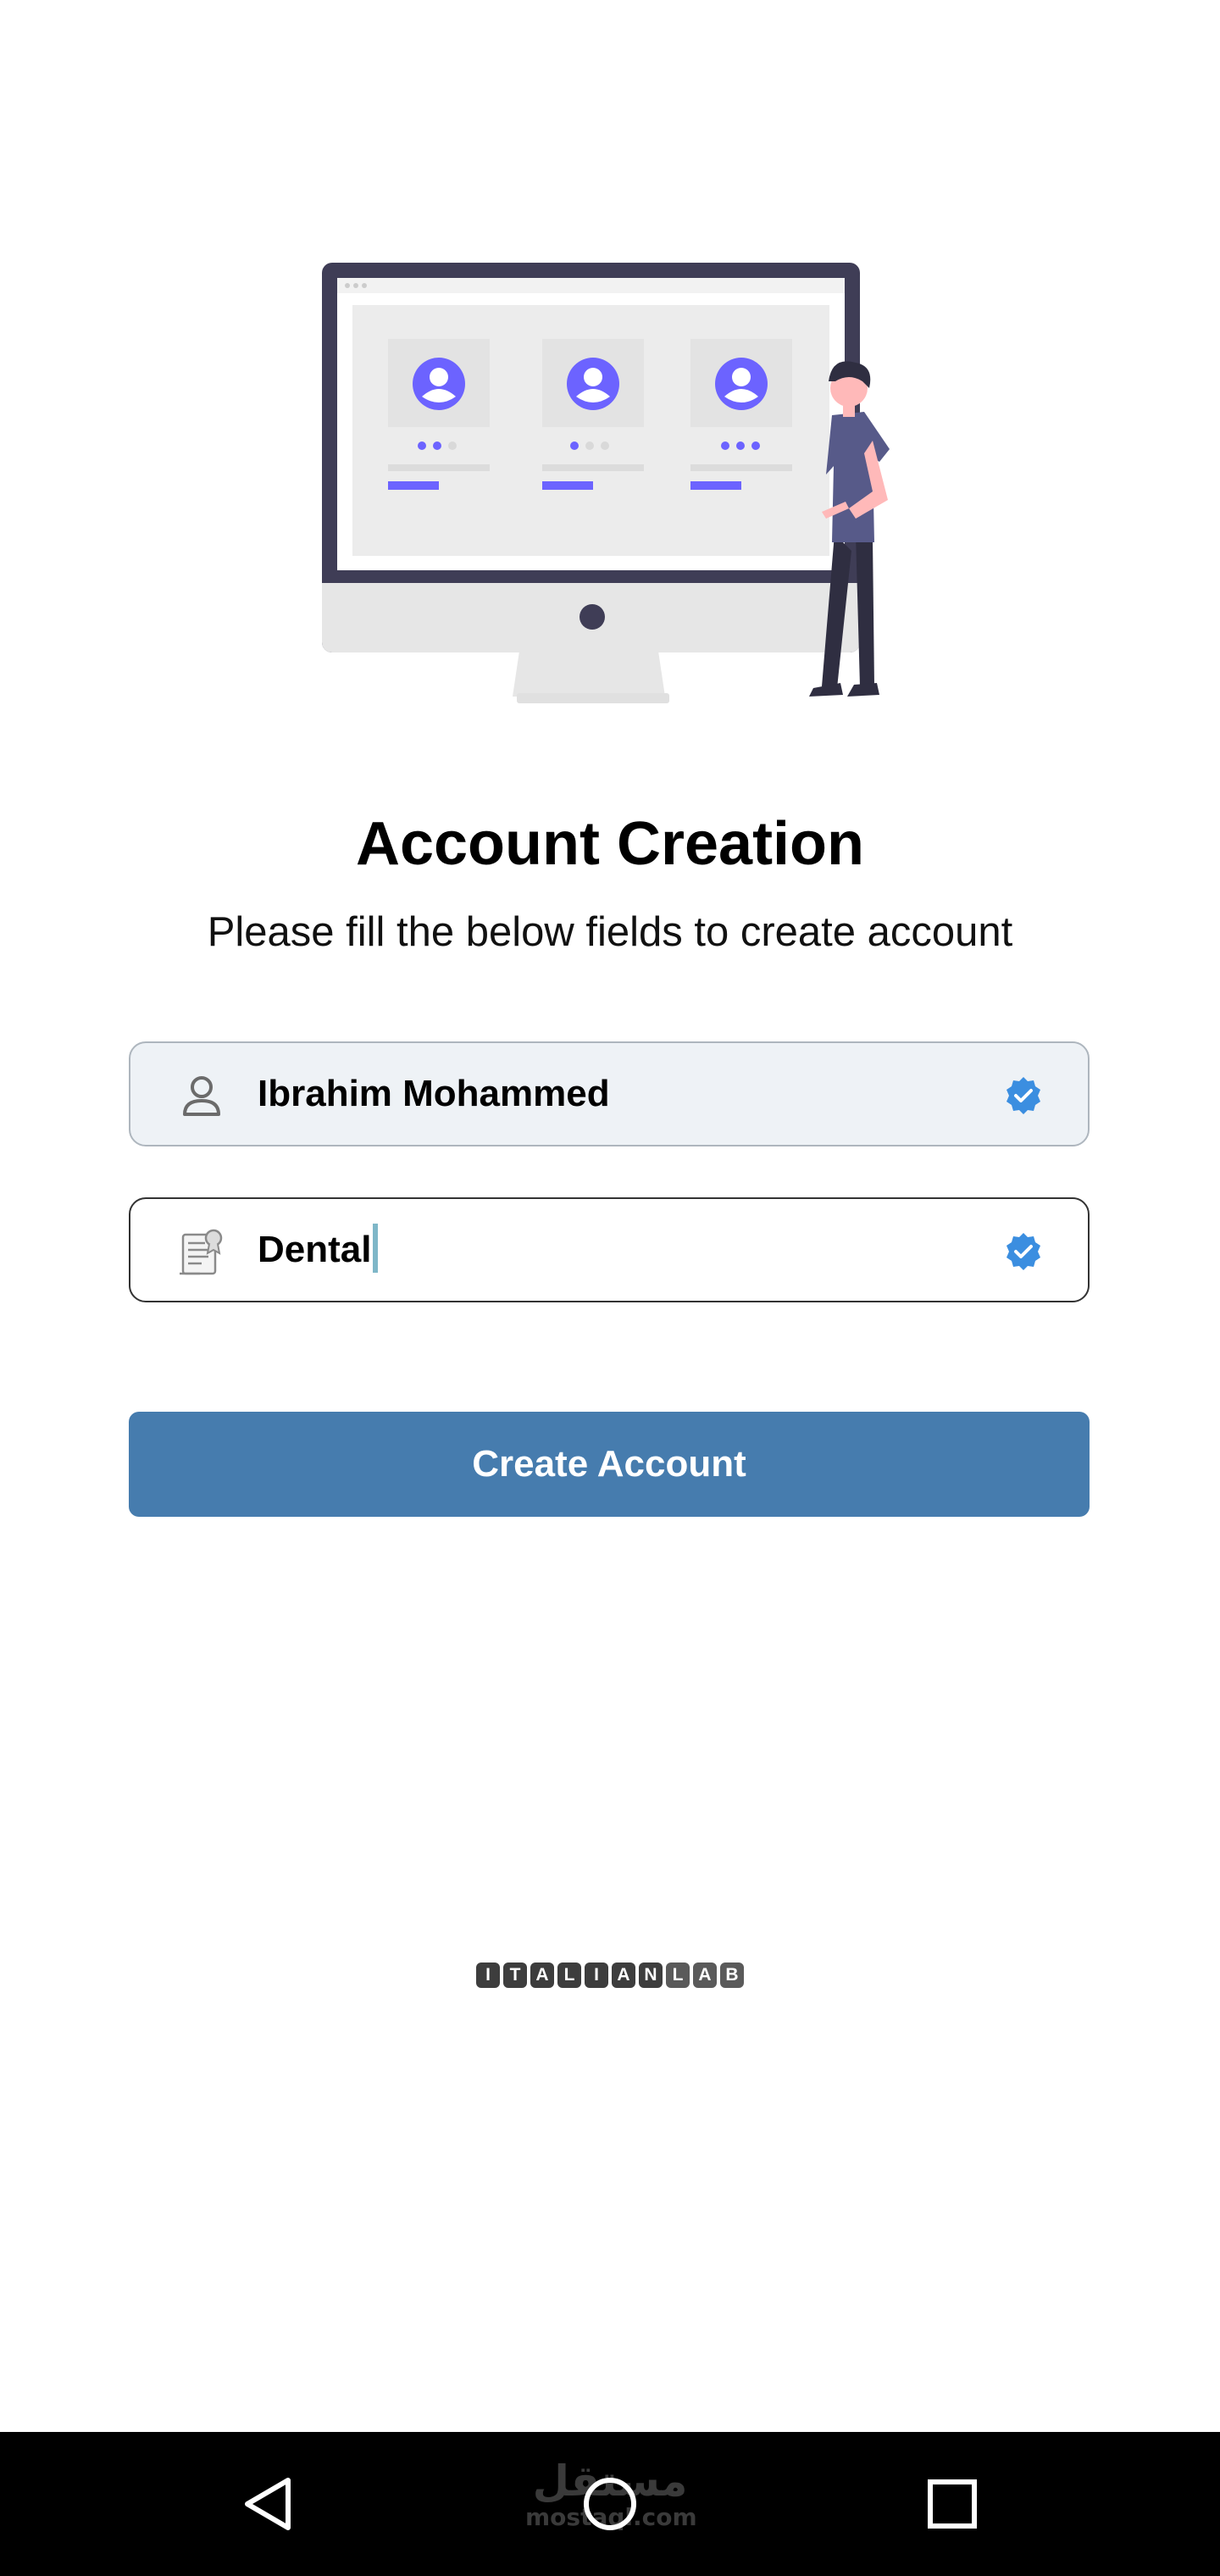 This screenshot has width=1220, height=2576. I want to click on monitor, so click(591, 457).